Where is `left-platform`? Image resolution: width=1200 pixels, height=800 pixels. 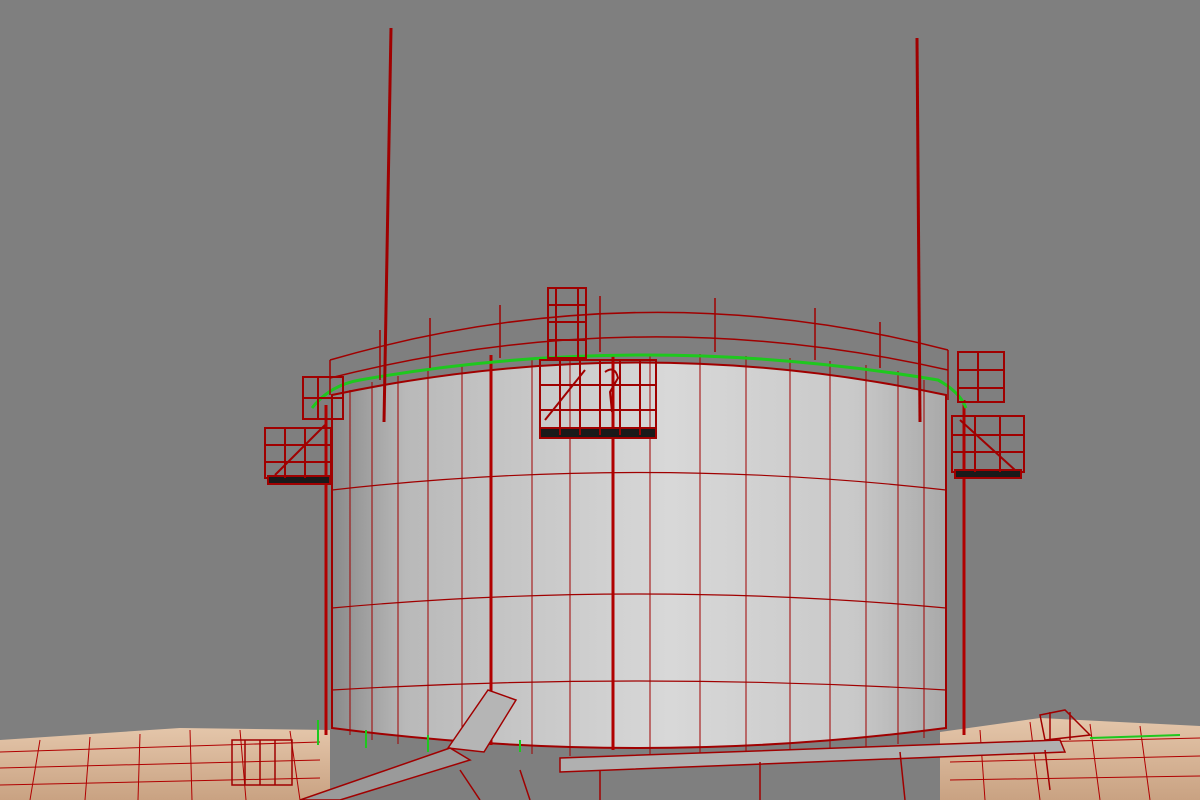
left-platform is located at coordinates (304, 430).